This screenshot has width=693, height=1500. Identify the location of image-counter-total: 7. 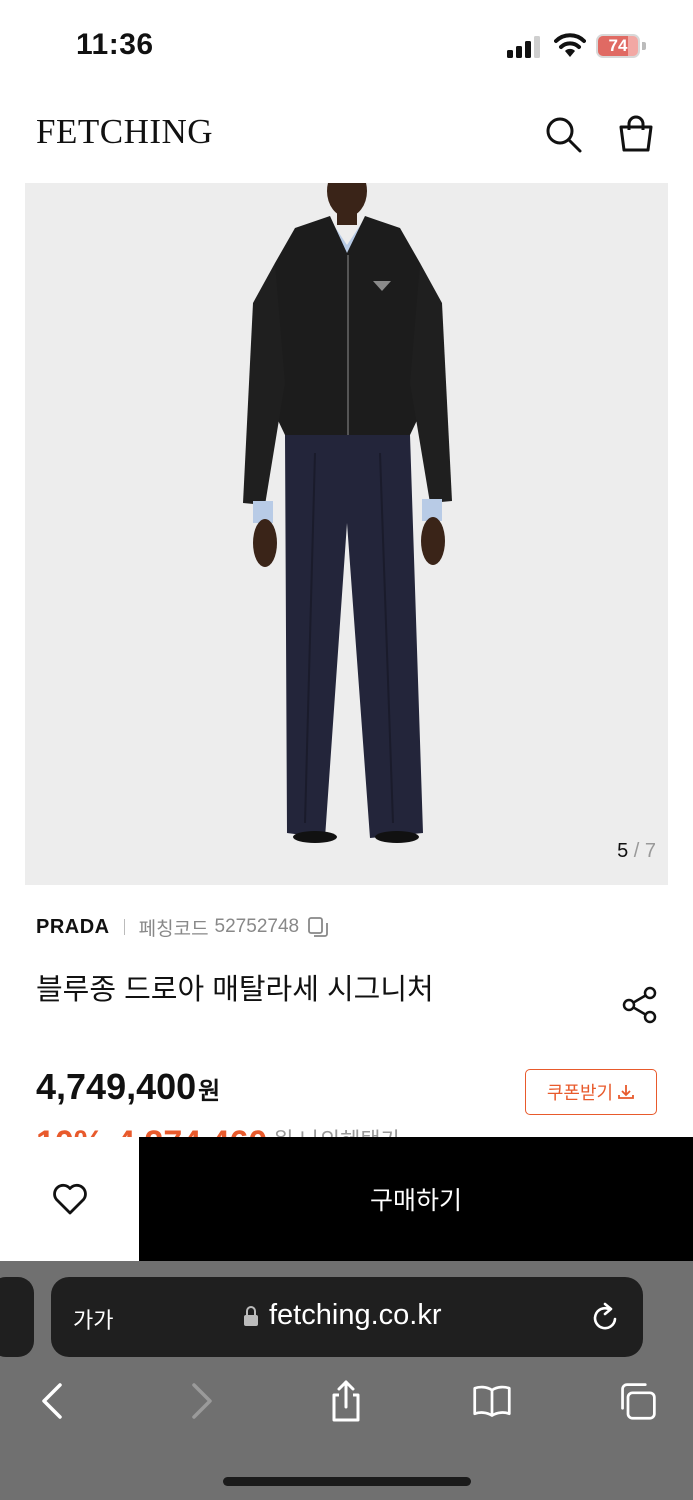
(650, 851).